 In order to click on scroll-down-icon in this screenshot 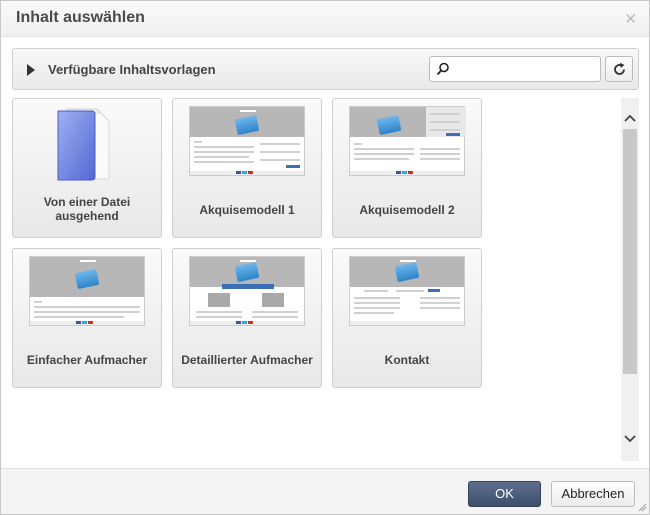, I will do `click(630, 438)`.